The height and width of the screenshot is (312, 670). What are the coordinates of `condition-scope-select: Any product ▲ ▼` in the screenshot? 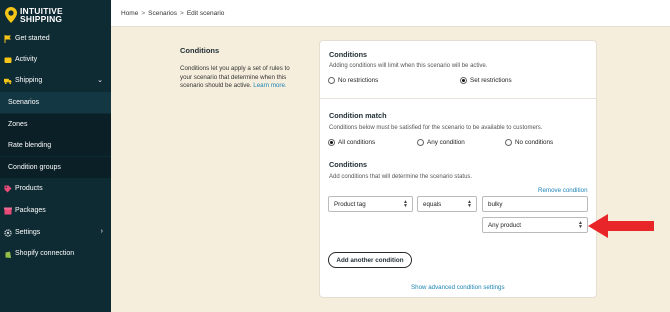 It's located at (535, 225).